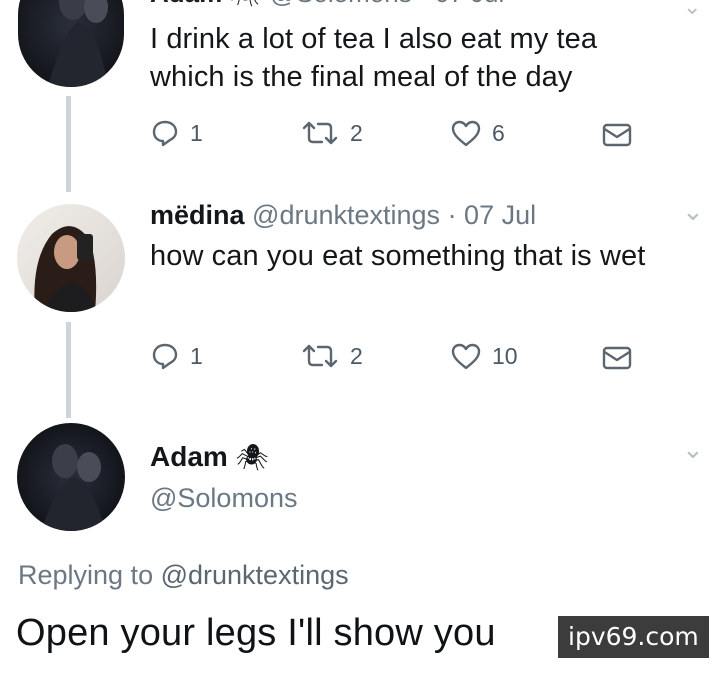 The width and height of the screenshot is (720, 677). Describe the element at coordinates (186, 4) in the screenshot. I see `tweet1-author-name: Adam` at that location.